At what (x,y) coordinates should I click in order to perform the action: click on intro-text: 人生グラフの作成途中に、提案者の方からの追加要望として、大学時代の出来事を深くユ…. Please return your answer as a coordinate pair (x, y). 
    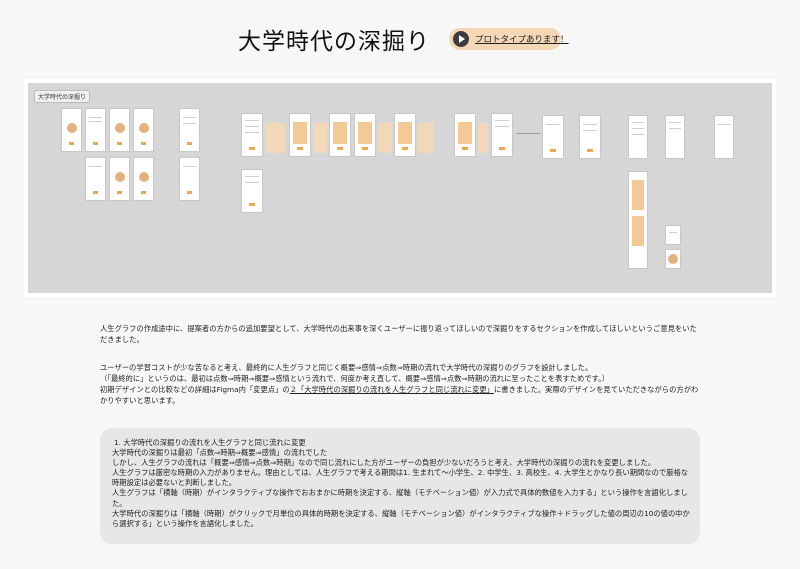
    Looking at the image, I should click on (398, 334).